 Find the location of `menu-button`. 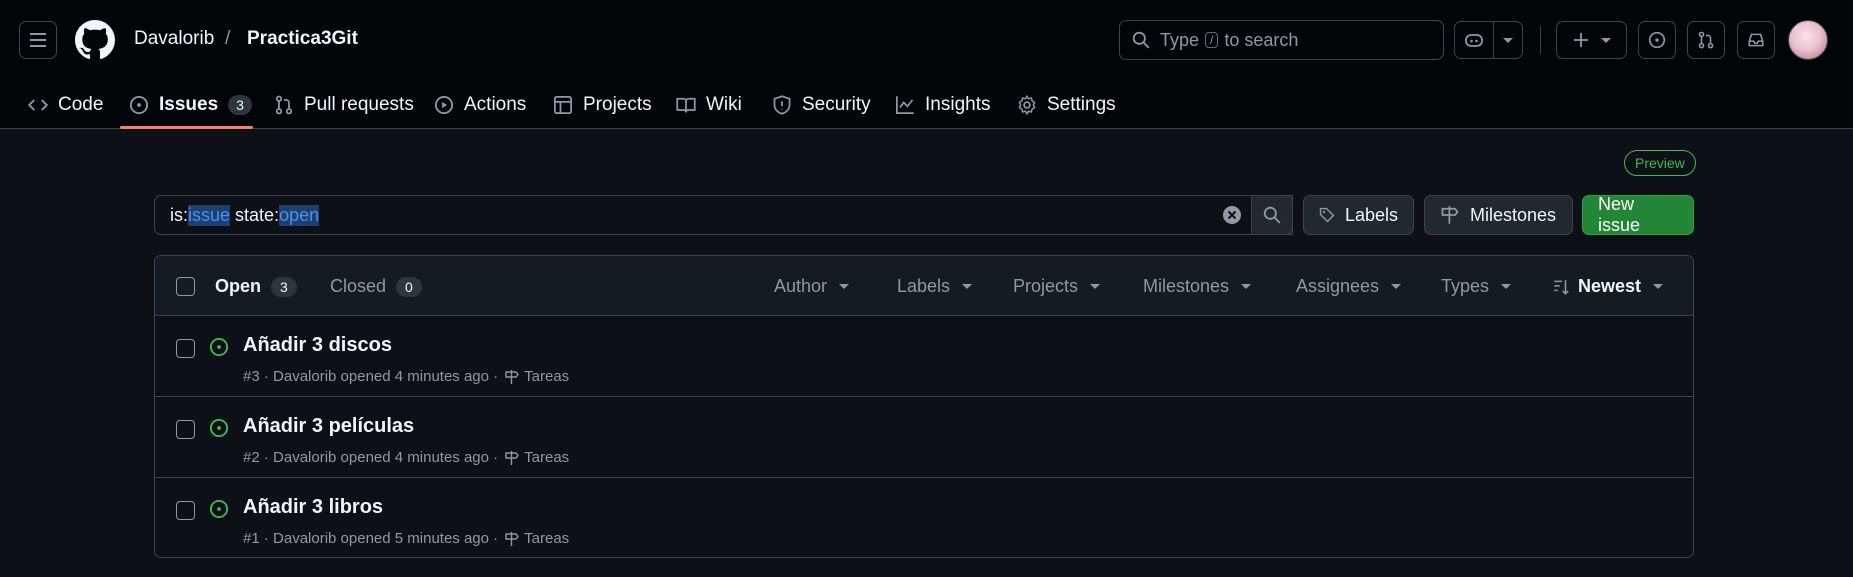

menu-button is located at coordinates (38, 40).